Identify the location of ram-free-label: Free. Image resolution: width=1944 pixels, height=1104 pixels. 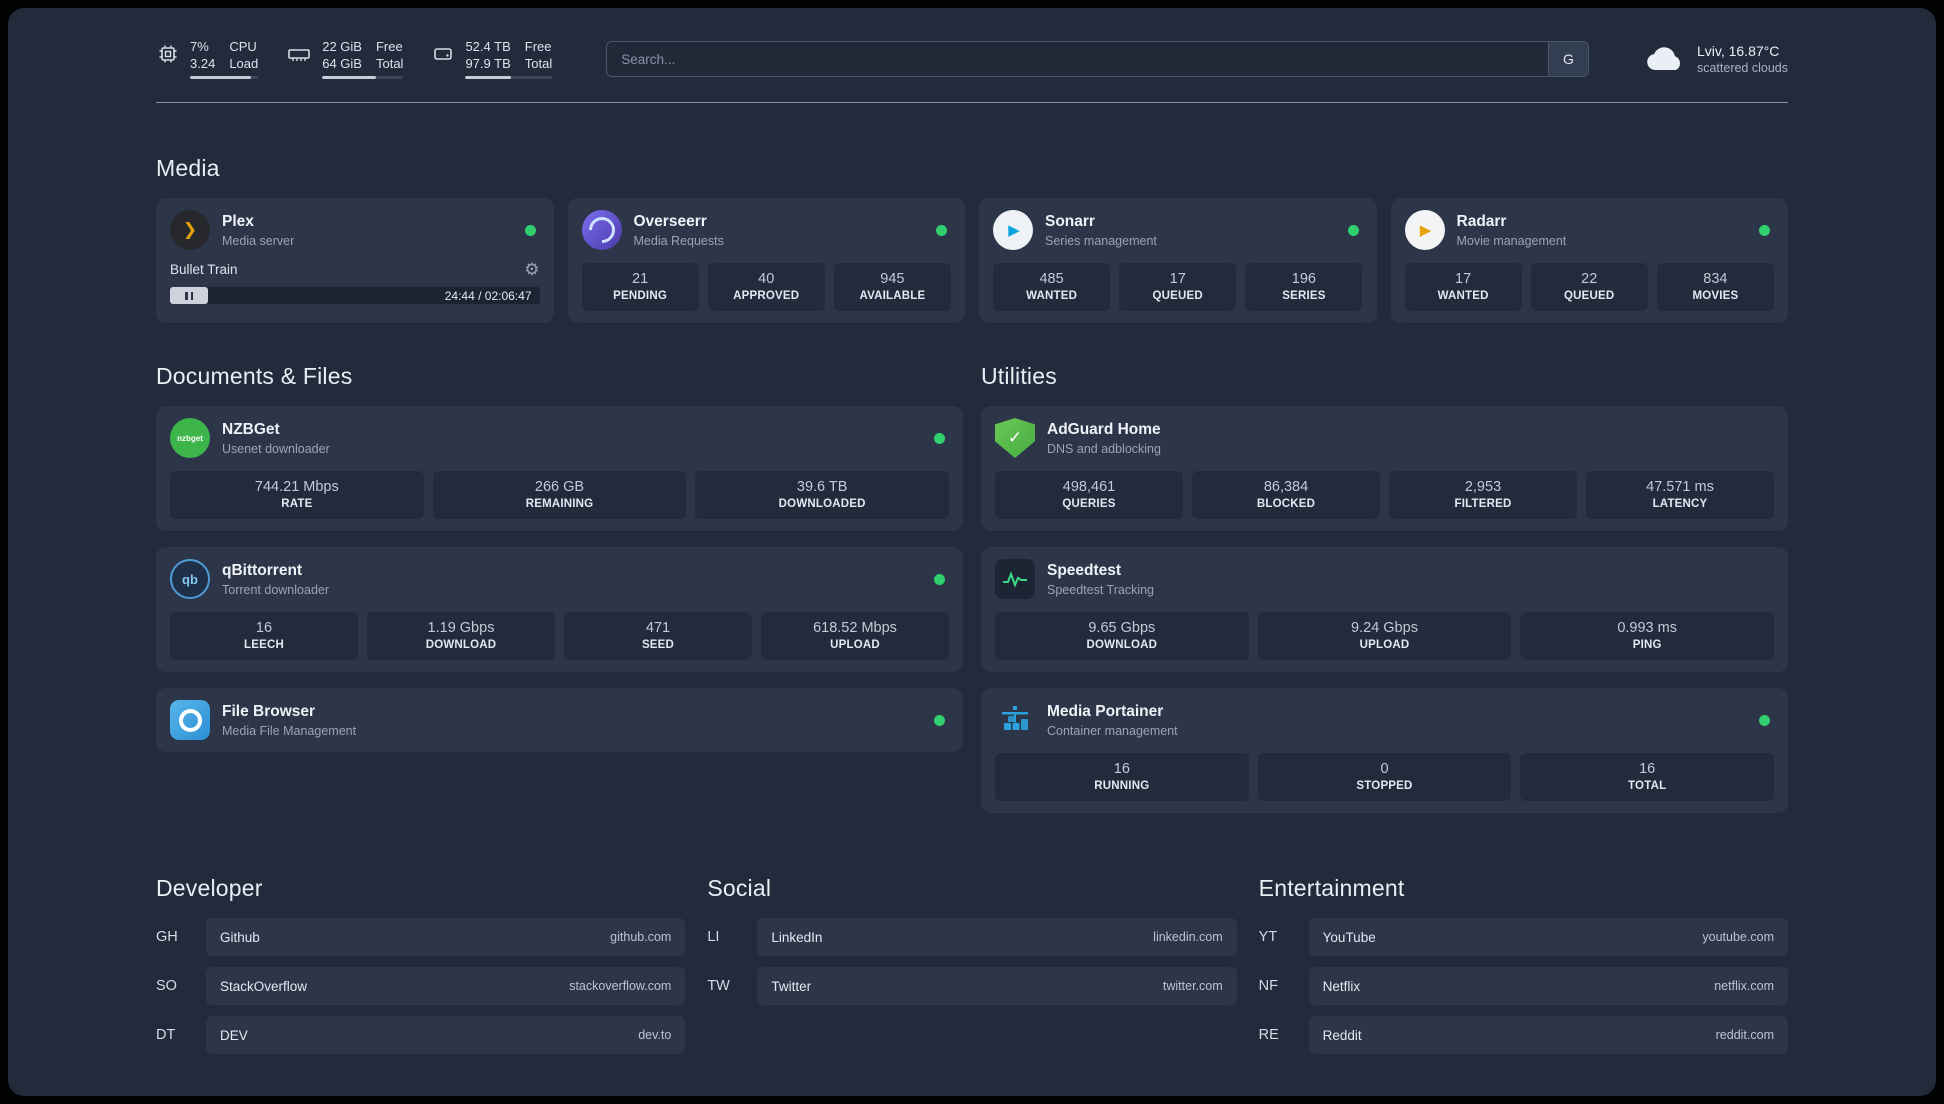
(389, 46).